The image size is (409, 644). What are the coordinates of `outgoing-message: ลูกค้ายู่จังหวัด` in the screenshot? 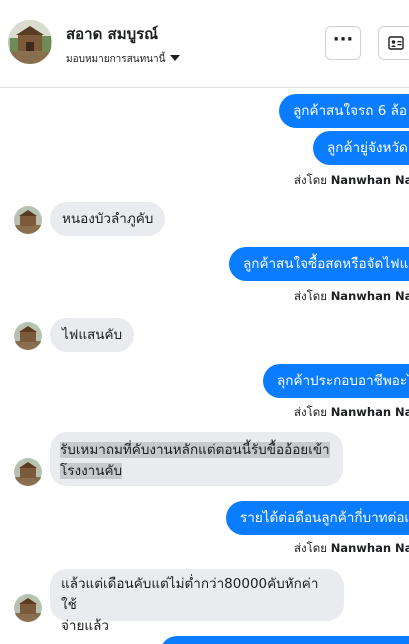 It's located at (361, 148).